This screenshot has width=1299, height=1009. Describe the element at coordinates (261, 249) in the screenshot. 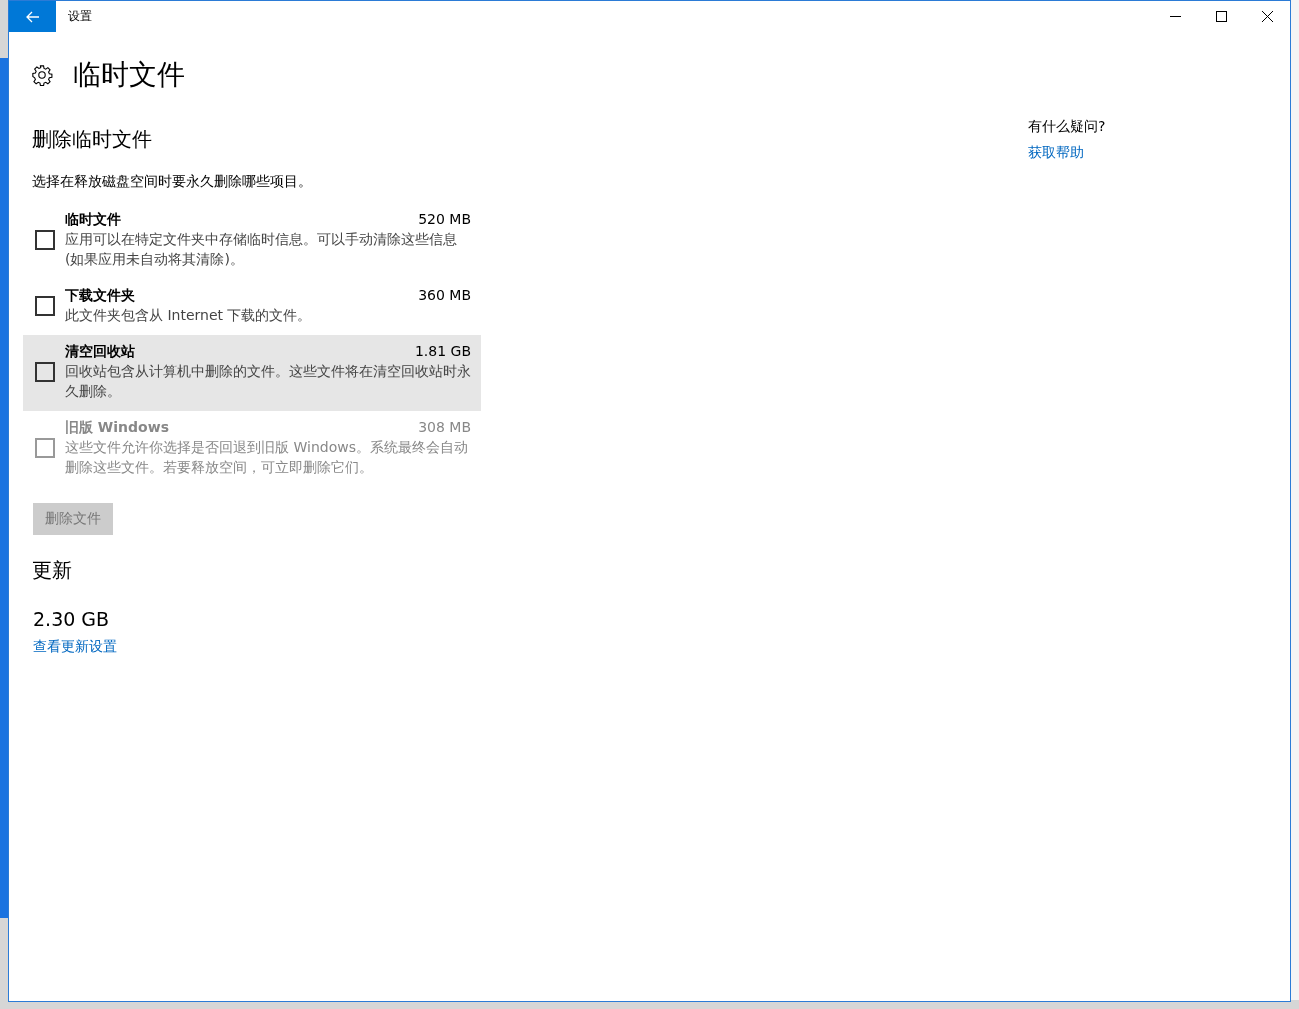

I see `option-description: 应用可以在特定文件夹中存储临时信息。可以手动清除这些信息(如果应用未自动将其清除)。` at that location.